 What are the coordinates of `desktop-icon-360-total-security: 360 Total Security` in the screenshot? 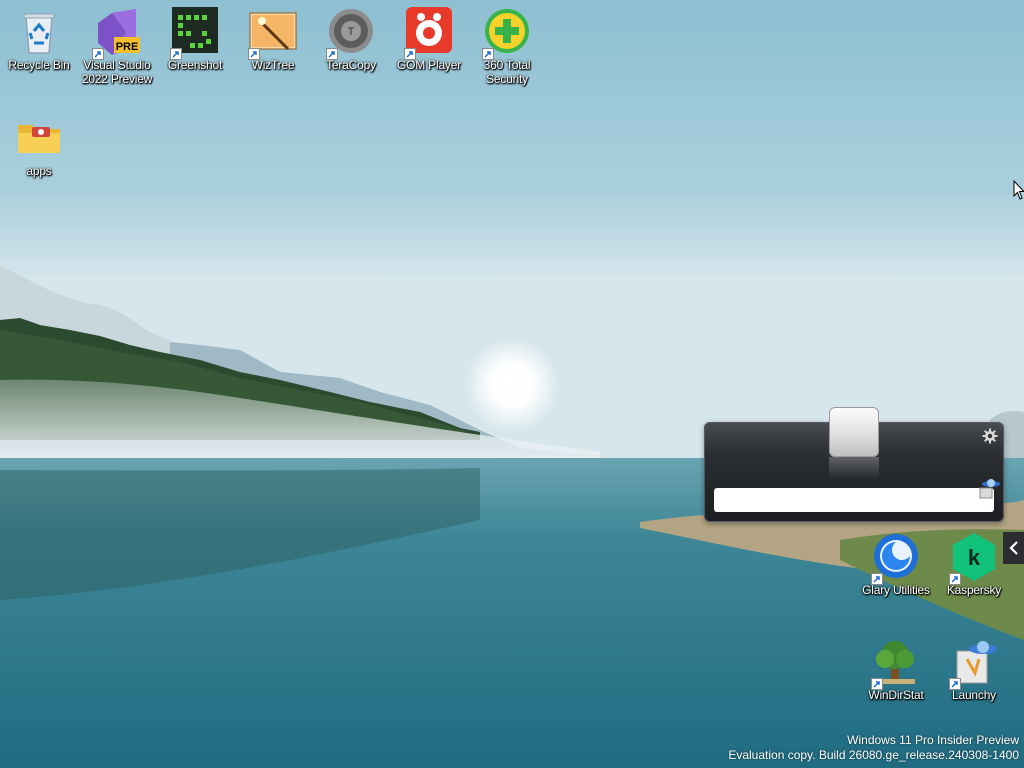 It's located at (507, 46).